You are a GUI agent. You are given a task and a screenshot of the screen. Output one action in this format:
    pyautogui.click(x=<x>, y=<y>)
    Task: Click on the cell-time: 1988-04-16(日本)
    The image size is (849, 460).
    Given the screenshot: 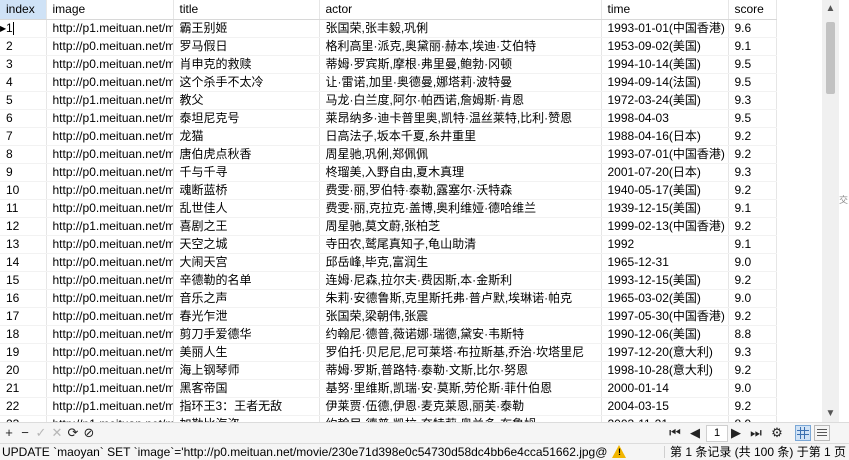 What is the action you would take?
    pyautogui.click(x=665, y=136)
    